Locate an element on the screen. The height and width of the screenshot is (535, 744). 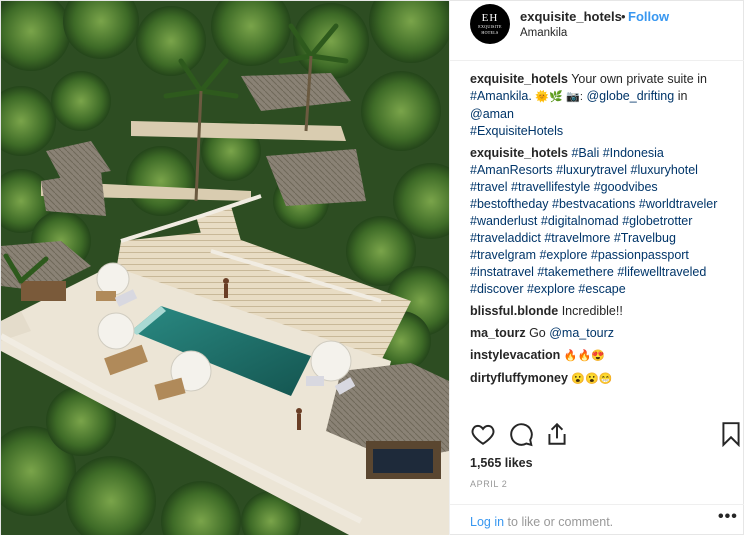
comment-text: Go is located at coordinates (537, 333).